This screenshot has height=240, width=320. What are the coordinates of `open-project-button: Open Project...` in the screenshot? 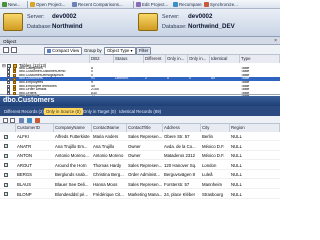 It's located at (47, 4).